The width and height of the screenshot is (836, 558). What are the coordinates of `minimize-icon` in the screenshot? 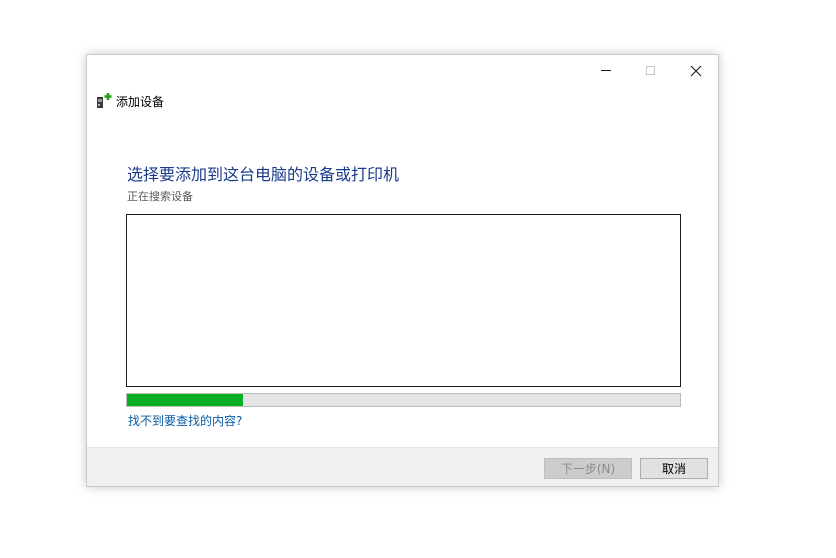 It's located at (606, 70).